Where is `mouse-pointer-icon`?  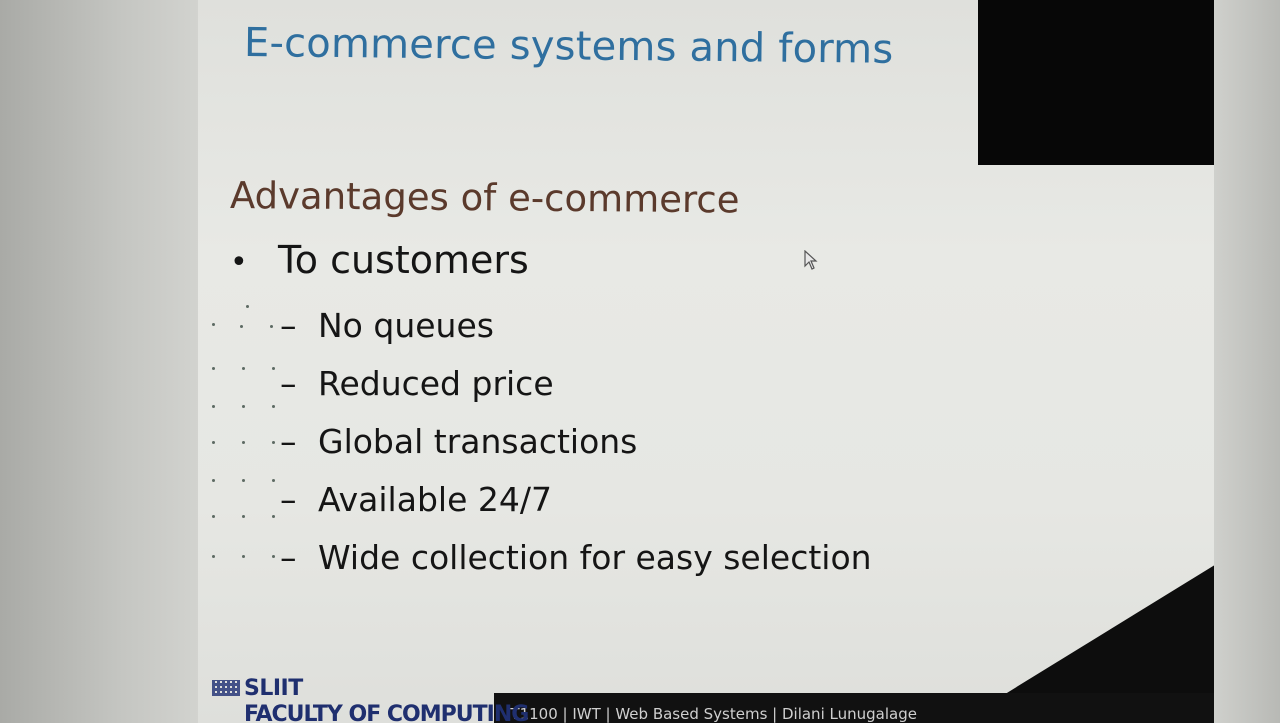
mouse-pointer-icon is located at coordinates (811, 260).